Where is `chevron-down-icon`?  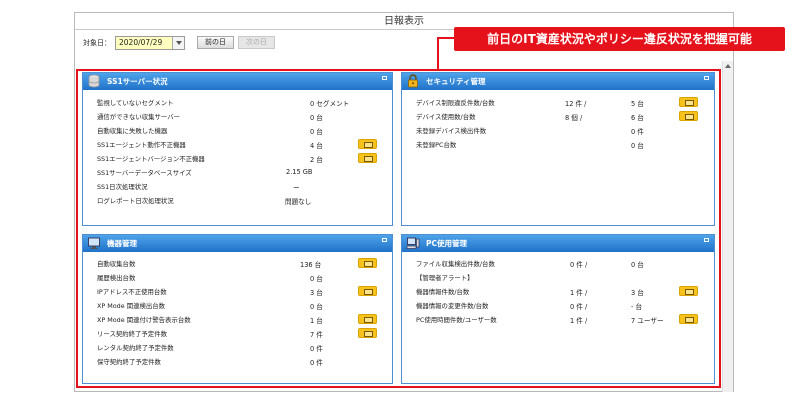 chevron-down-icon is located at coordinates (178, 42).